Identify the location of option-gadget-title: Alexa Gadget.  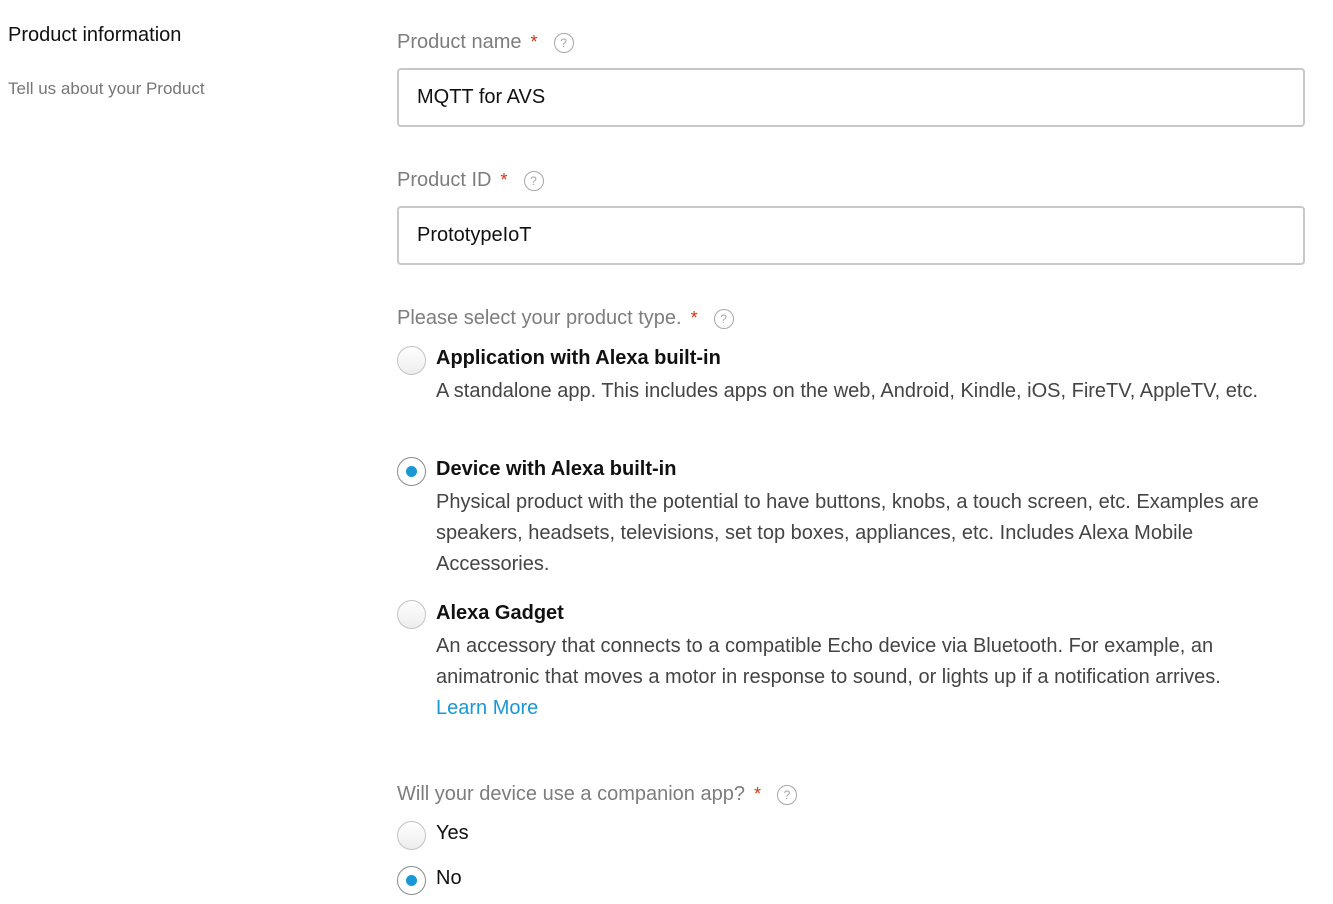
(500, 613).